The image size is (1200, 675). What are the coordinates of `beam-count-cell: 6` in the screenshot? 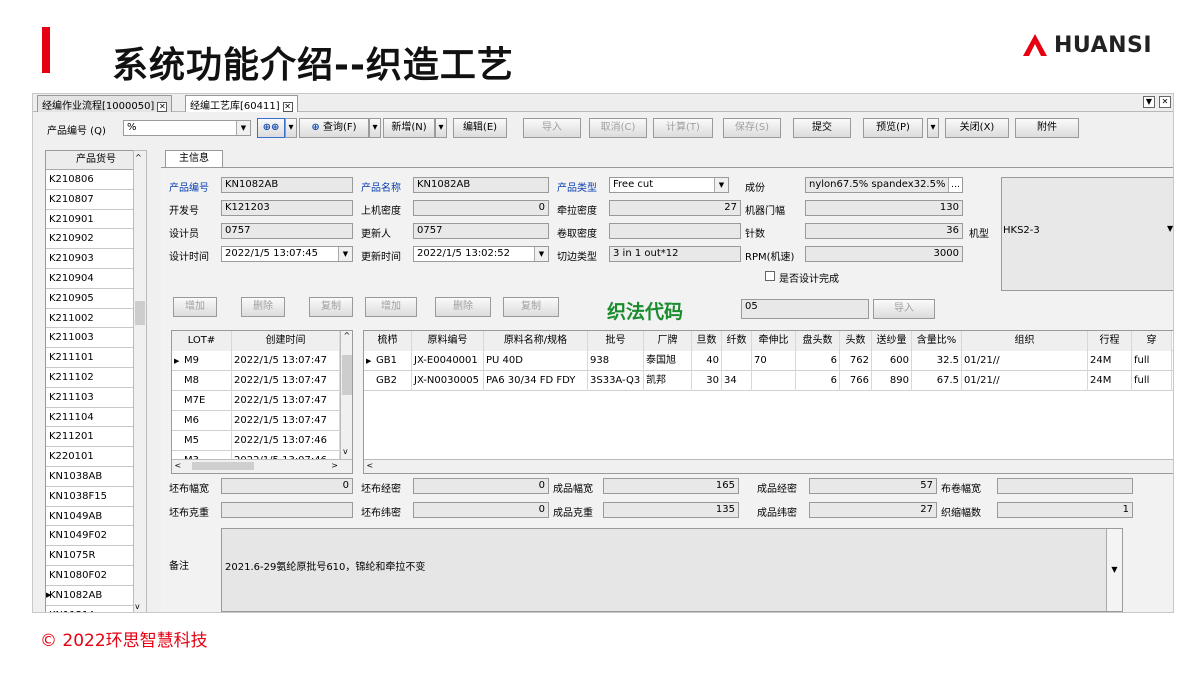 It's located at (818, 381).